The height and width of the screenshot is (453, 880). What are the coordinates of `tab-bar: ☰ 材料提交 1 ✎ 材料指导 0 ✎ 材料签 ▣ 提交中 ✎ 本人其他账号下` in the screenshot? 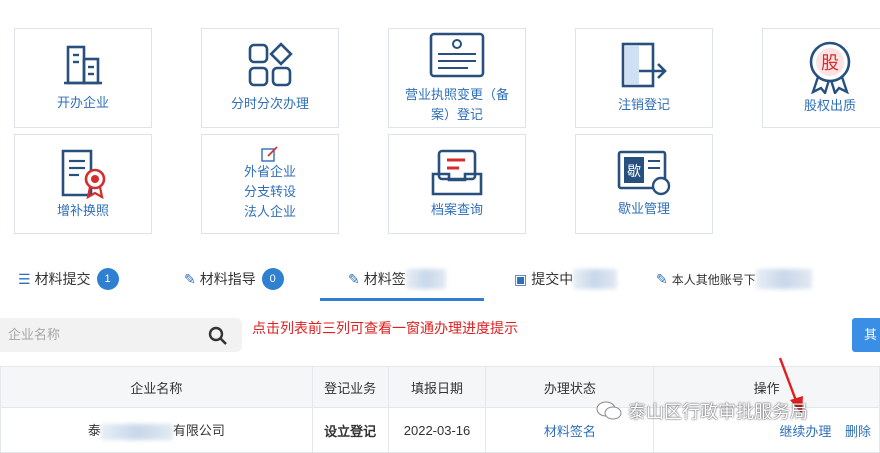 It's located at (440, 280).